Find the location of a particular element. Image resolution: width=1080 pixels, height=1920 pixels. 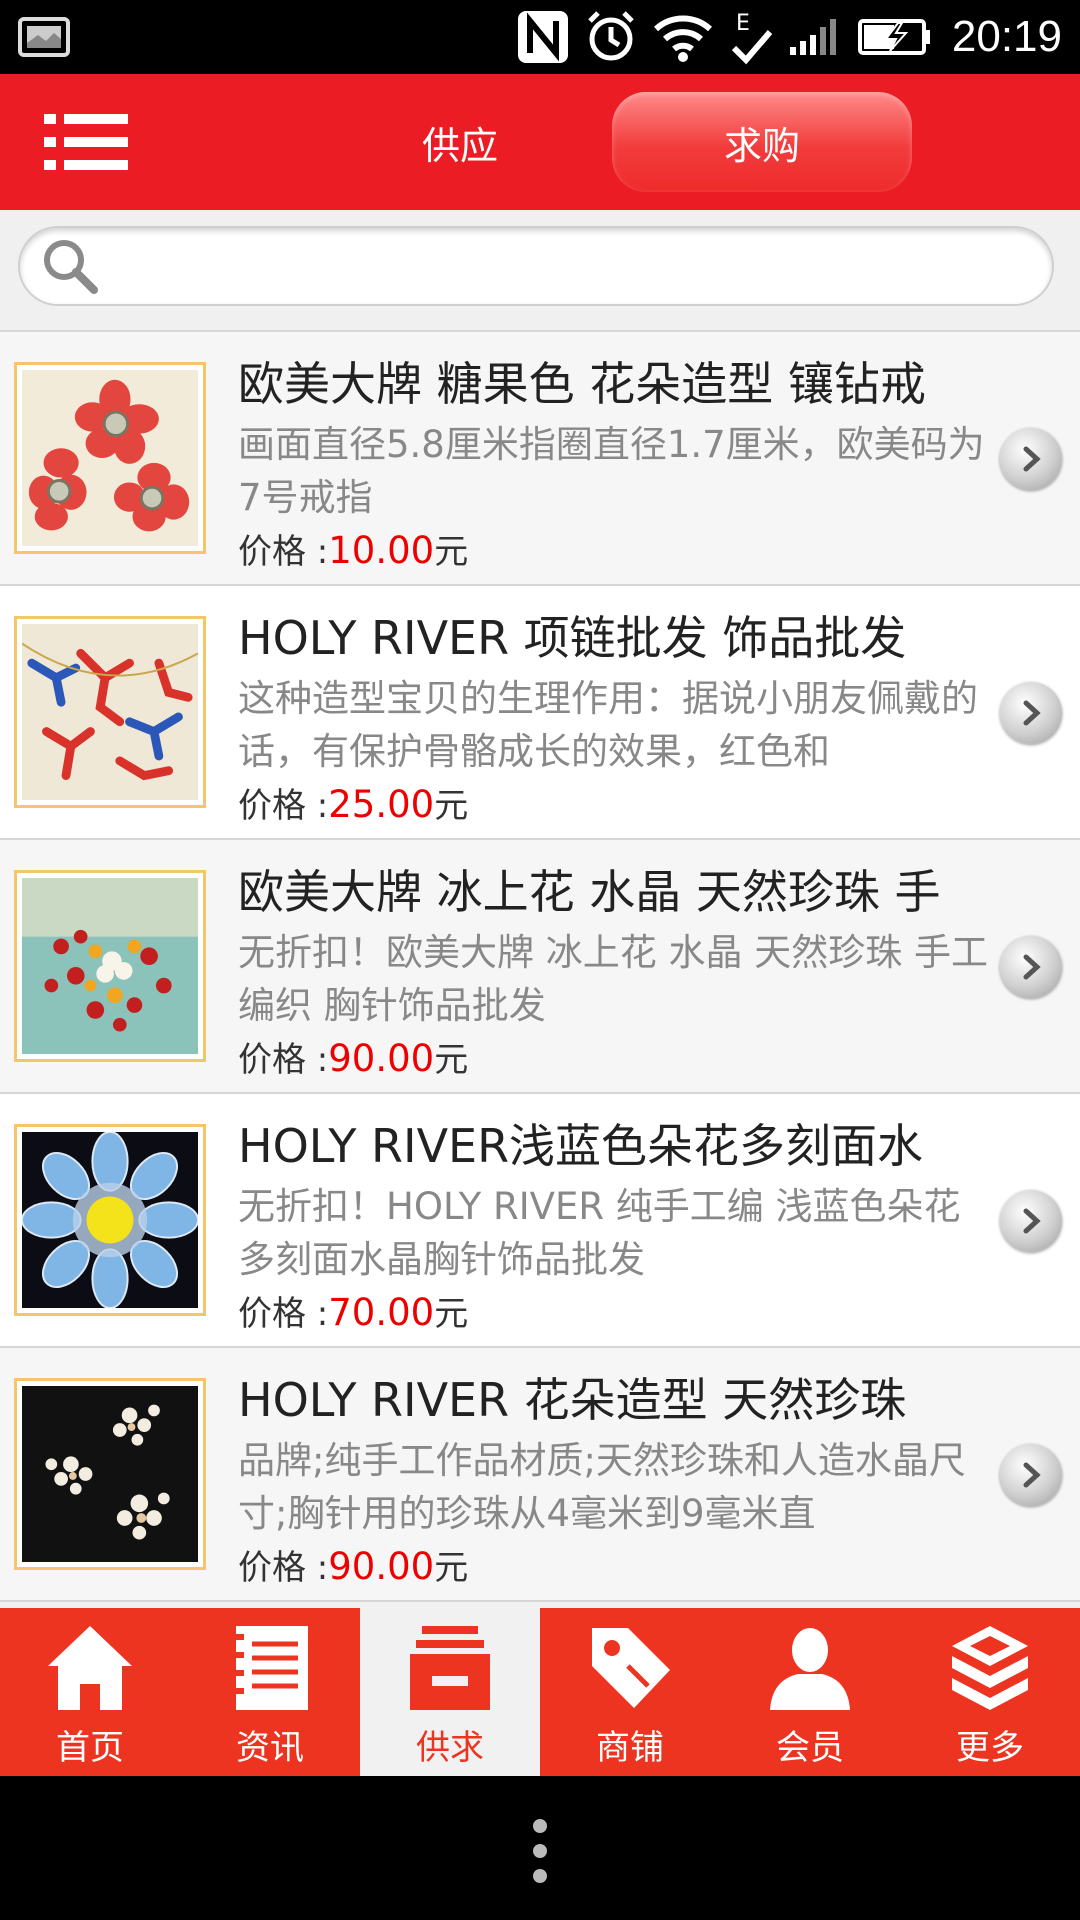

blue-crystal-flower-image is located at coordinates (110, 1220).